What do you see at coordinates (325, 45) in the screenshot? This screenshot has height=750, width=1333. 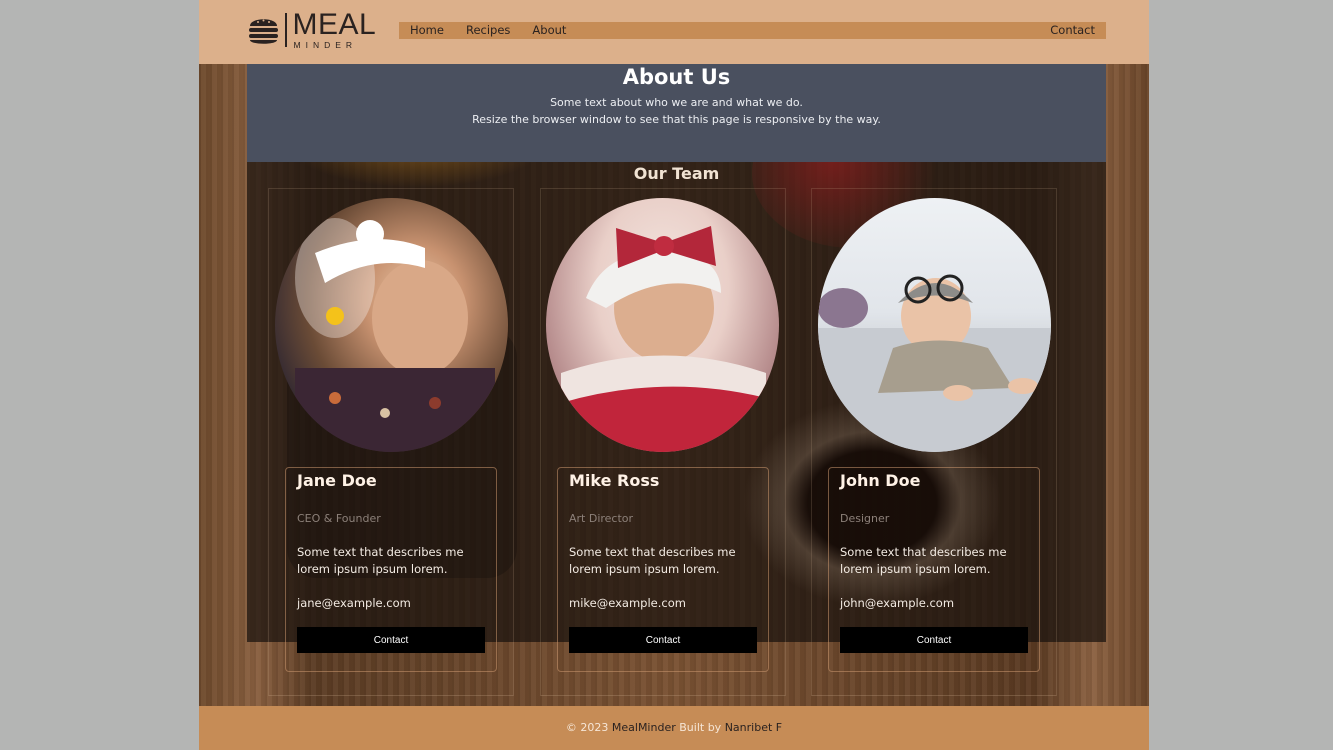 I see `logo-subword: MINDER` at bounding box center [325, 45].